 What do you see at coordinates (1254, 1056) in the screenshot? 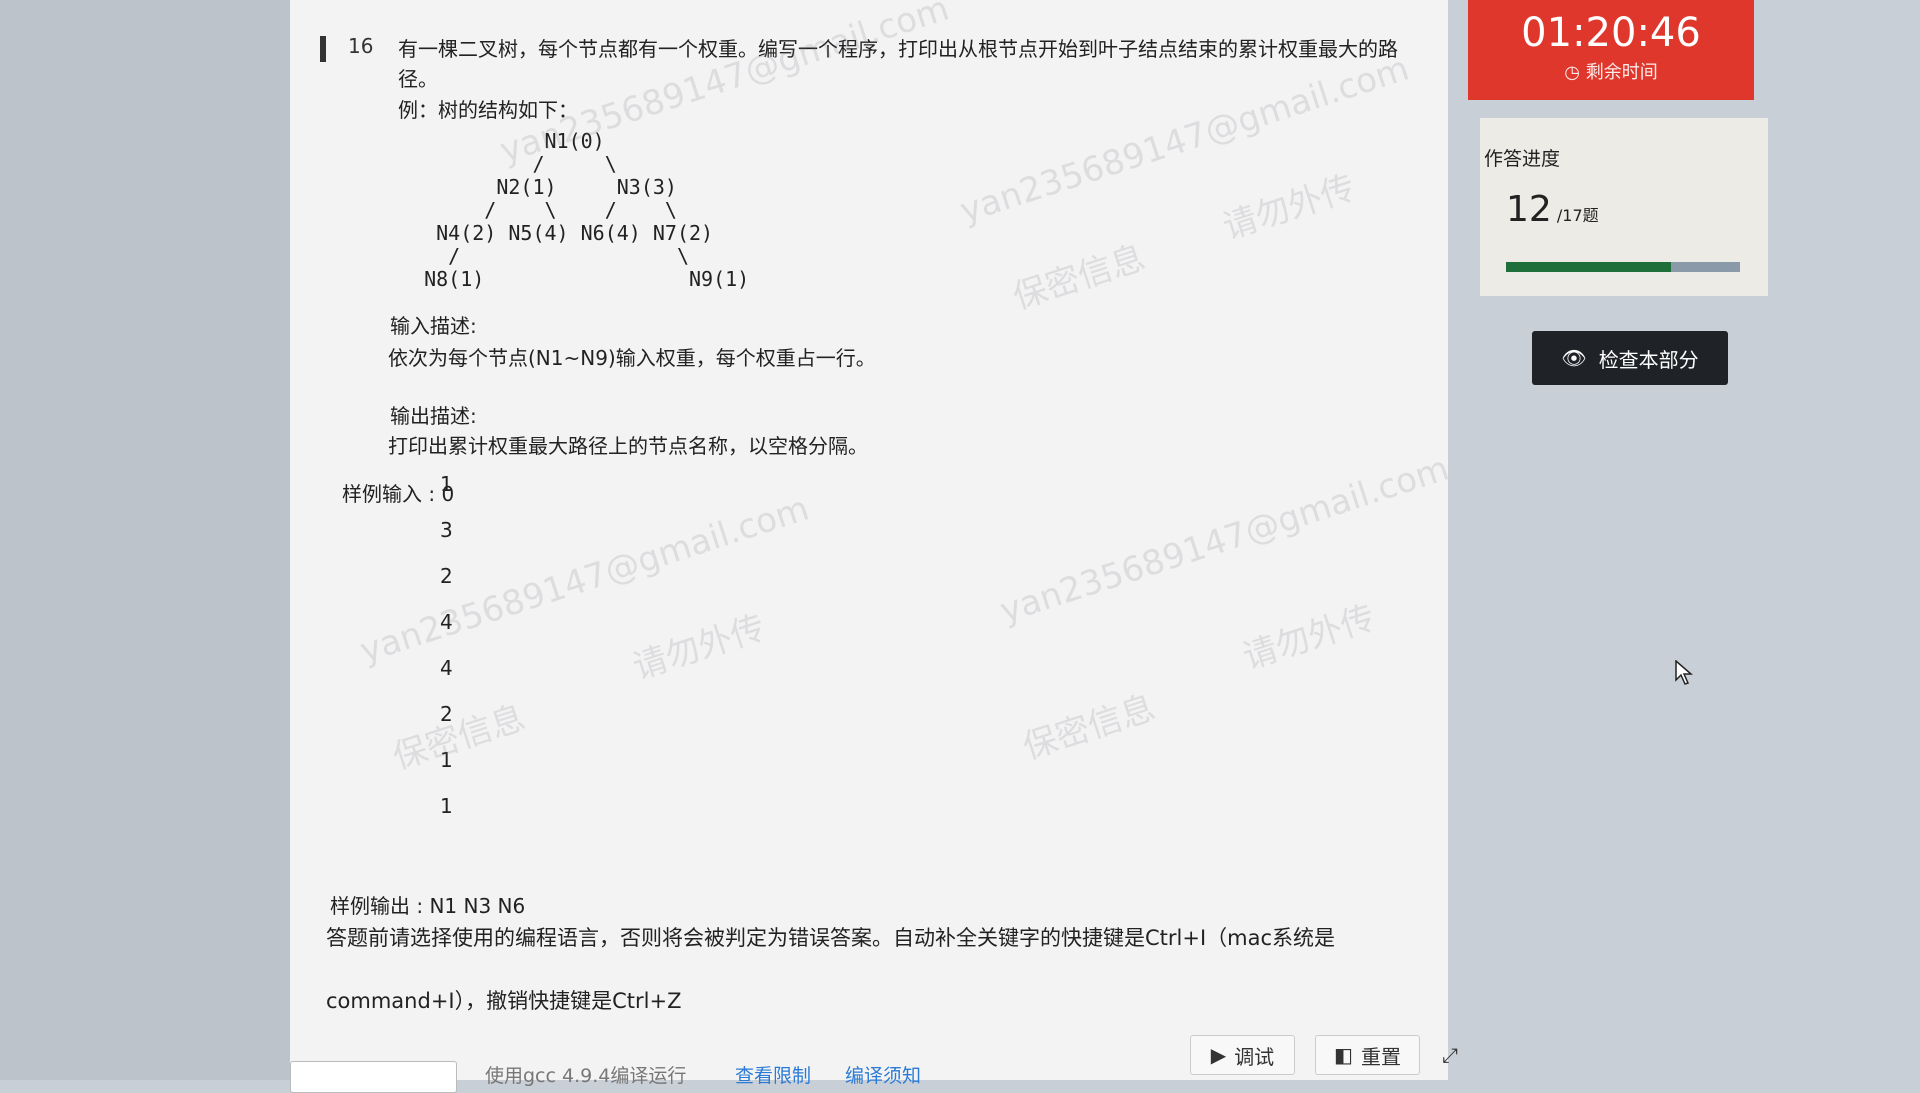
I see `debug-button-label: 调试` at bounding box center [1254, 1056].